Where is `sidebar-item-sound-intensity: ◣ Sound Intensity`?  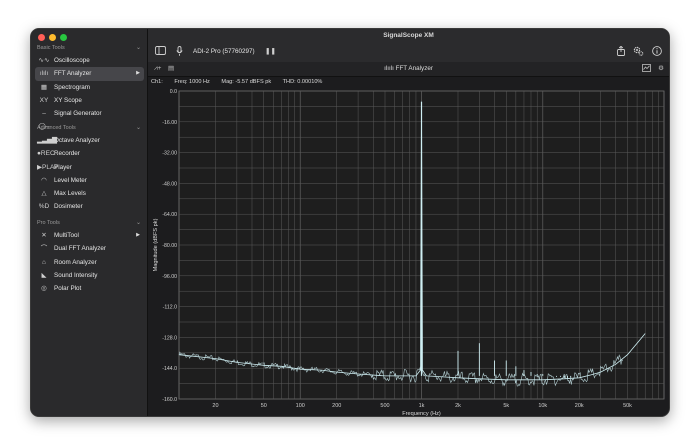
sidebar-item-sound-intensity: ◣ Sound Intensity is located at coordinates (89, 275).